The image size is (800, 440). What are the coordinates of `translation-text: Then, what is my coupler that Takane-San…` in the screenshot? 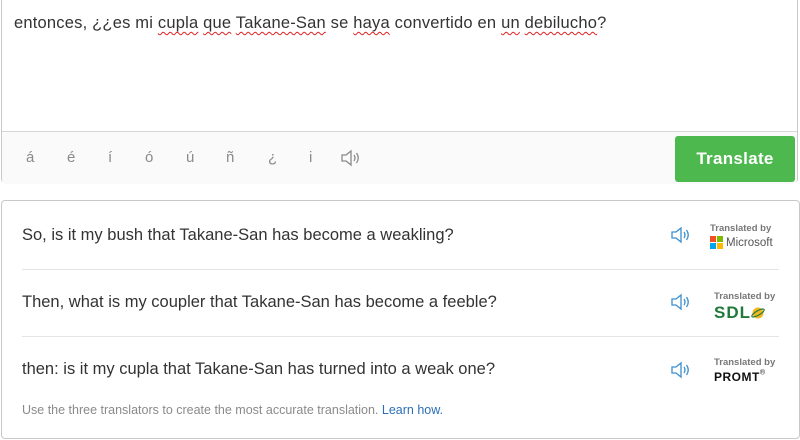 It's located at (259, 302).